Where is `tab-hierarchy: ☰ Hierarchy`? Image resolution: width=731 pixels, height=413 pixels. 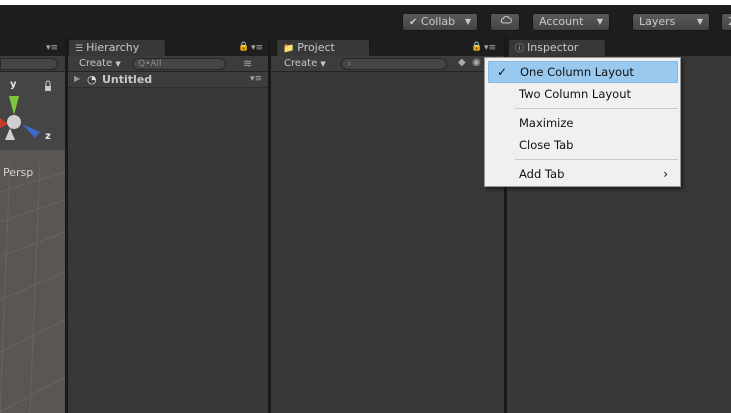
tab-hierarchy: ☰ Hierarchy is located at coordinates (117, 47).